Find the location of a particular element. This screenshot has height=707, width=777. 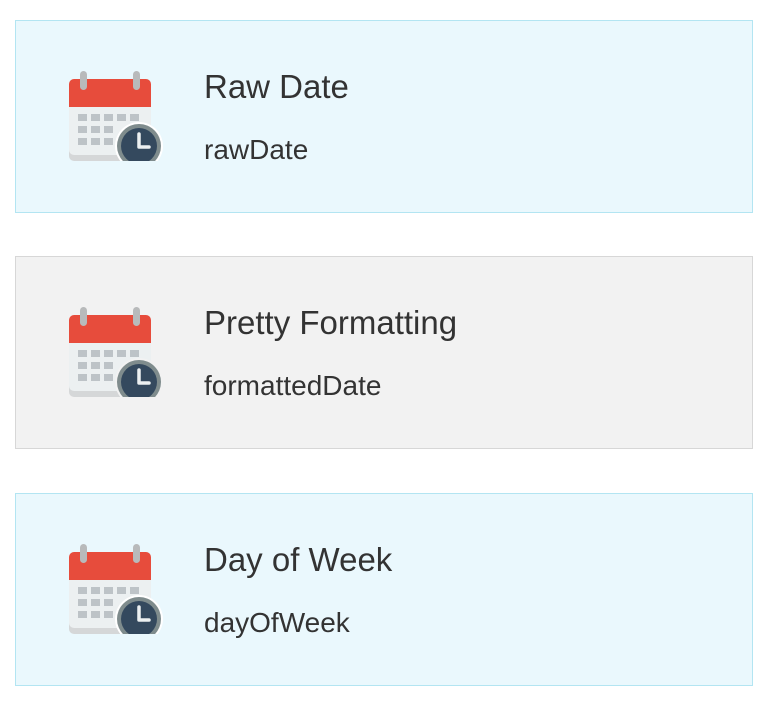

card-title: Raw Date is located at coordinates (276, 86).